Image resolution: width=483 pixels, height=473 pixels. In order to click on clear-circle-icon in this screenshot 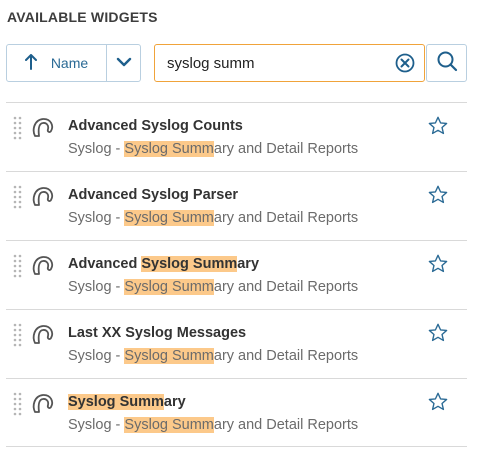, I will do `click(405, 63)`.